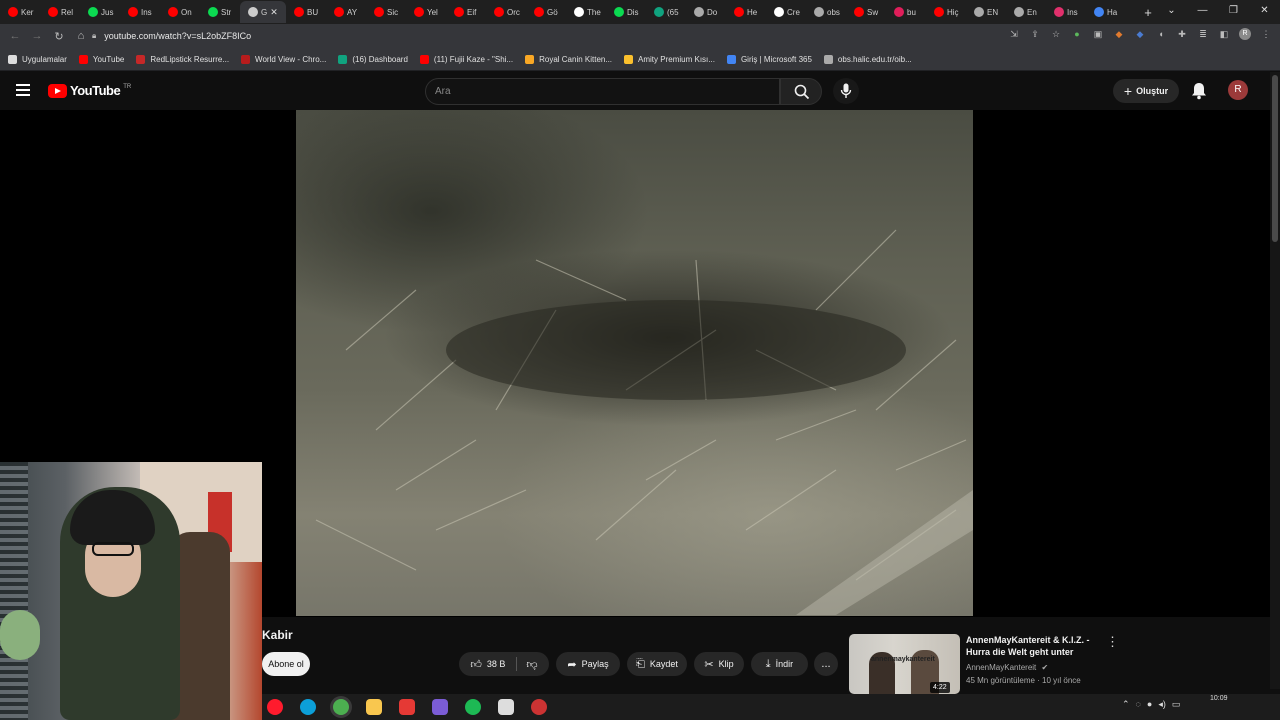 This screenshot has height=720, width=1280. I want to click on taskbar-app-chrome-icon, so click(341, 707).